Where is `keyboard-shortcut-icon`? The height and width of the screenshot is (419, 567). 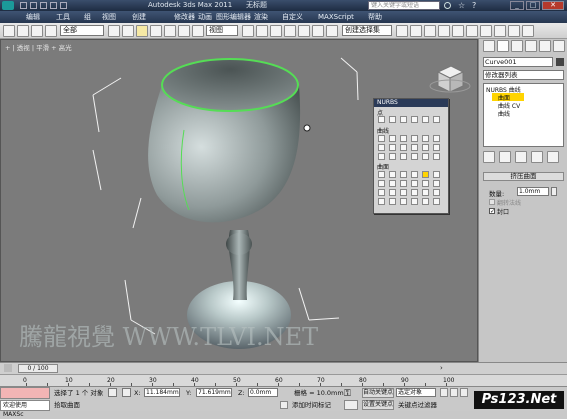
keyboard-shortcut-icon is located at coordinates (276, 31).